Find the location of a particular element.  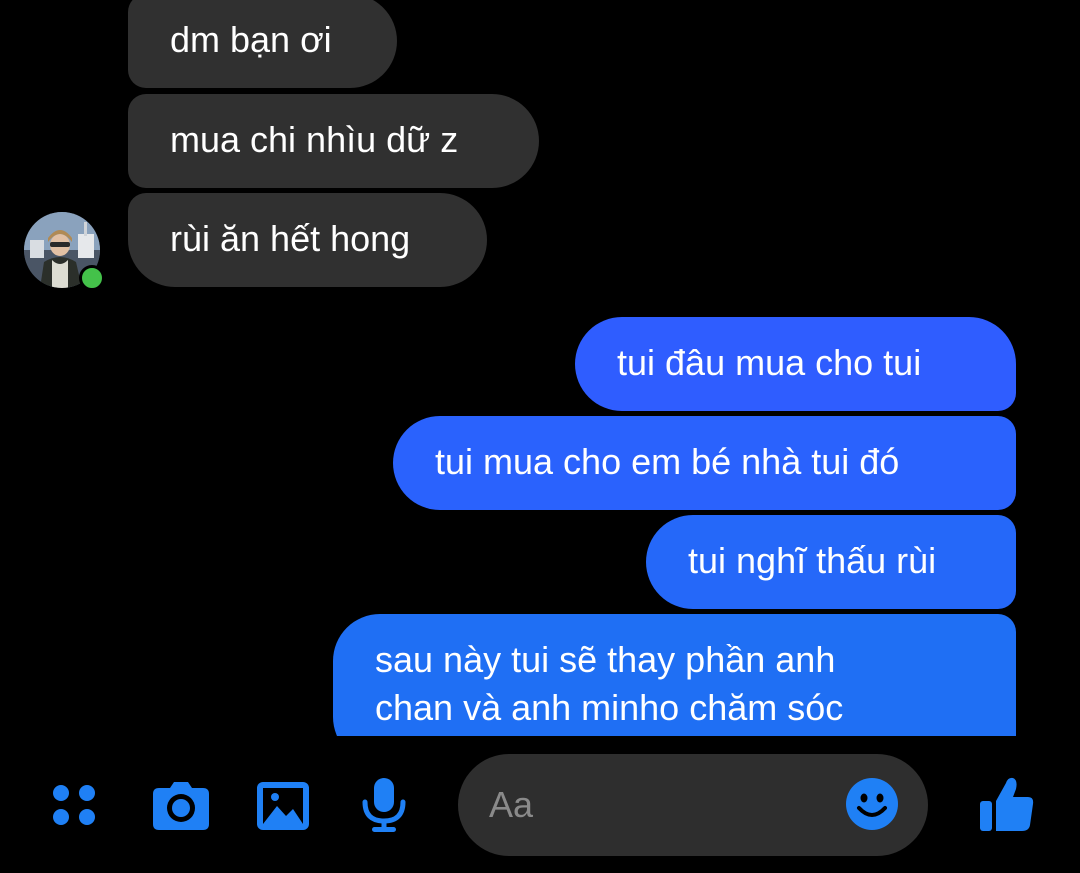

message-input-container is located at coordinates (693, 805).